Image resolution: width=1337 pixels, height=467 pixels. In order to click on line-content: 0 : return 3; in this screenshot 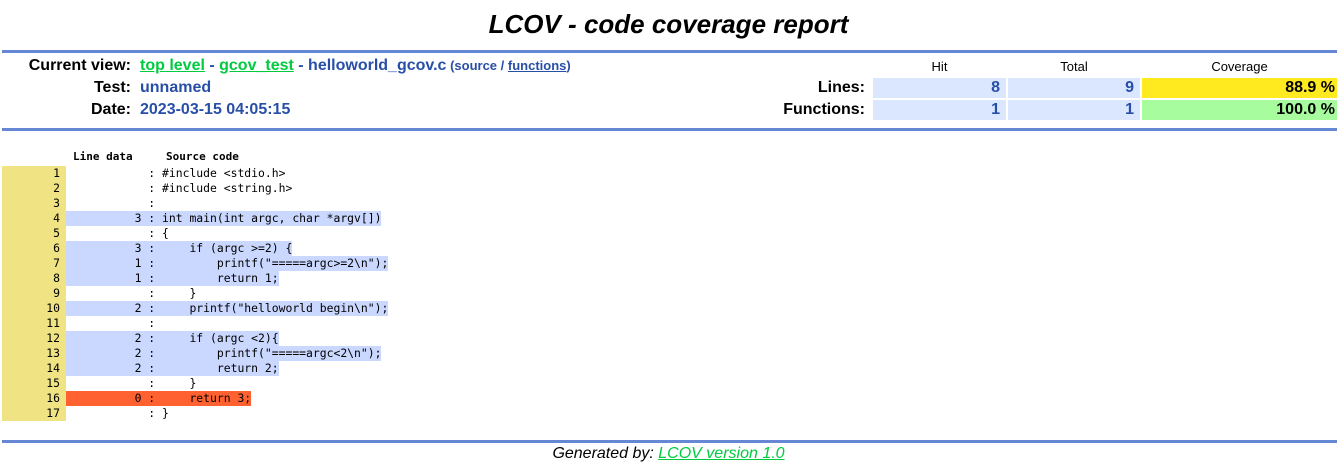, I will do `click(159, 398)`.